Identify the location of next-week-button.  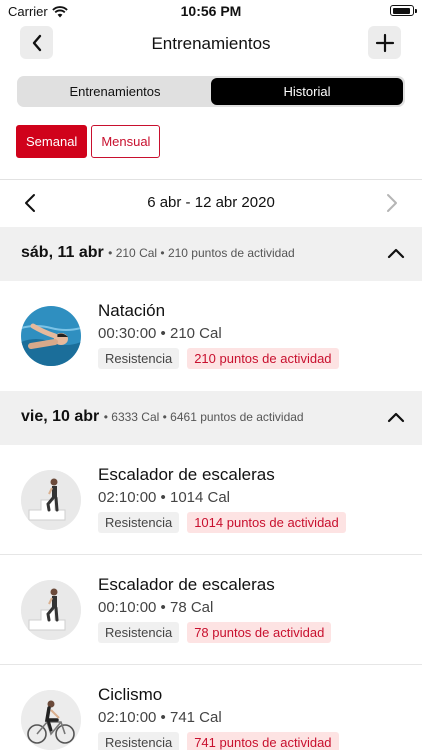
(392, 203).